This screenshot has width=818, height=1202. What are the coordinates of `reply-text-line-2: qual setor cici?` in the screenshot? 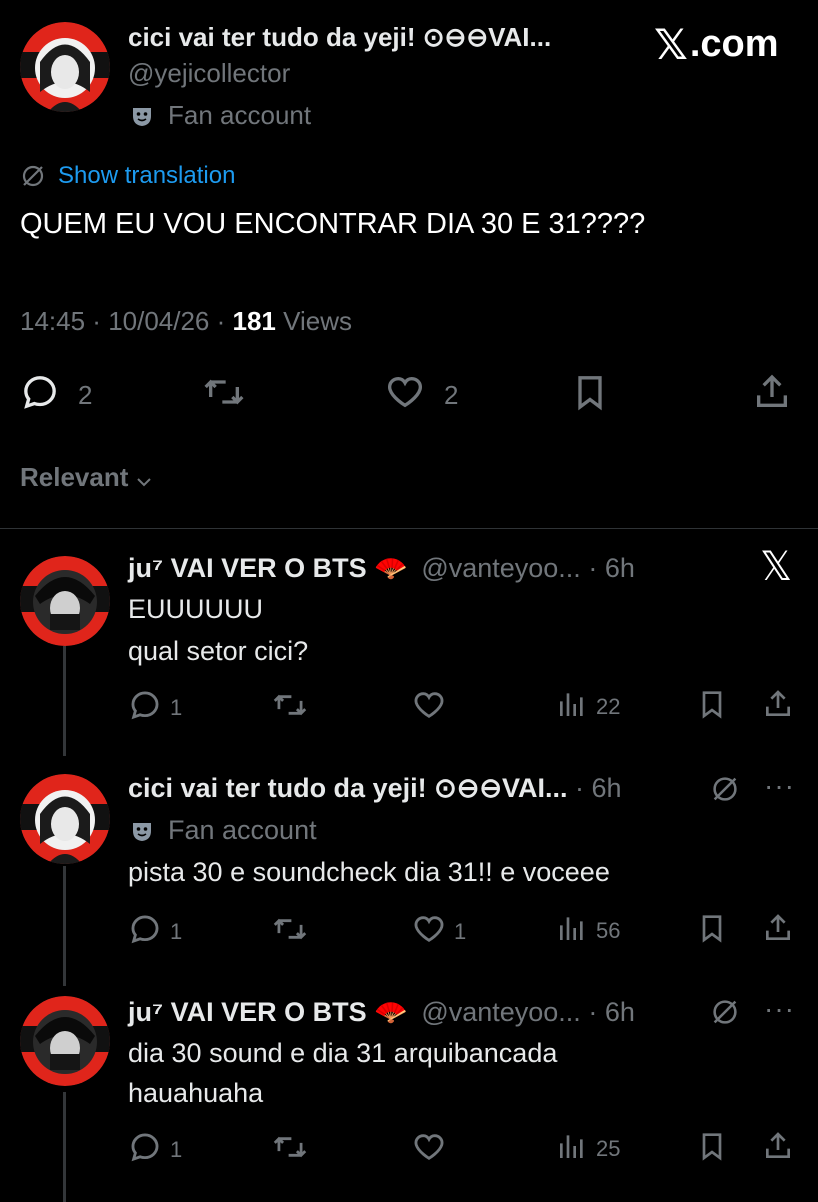 It's located at (218, 651).